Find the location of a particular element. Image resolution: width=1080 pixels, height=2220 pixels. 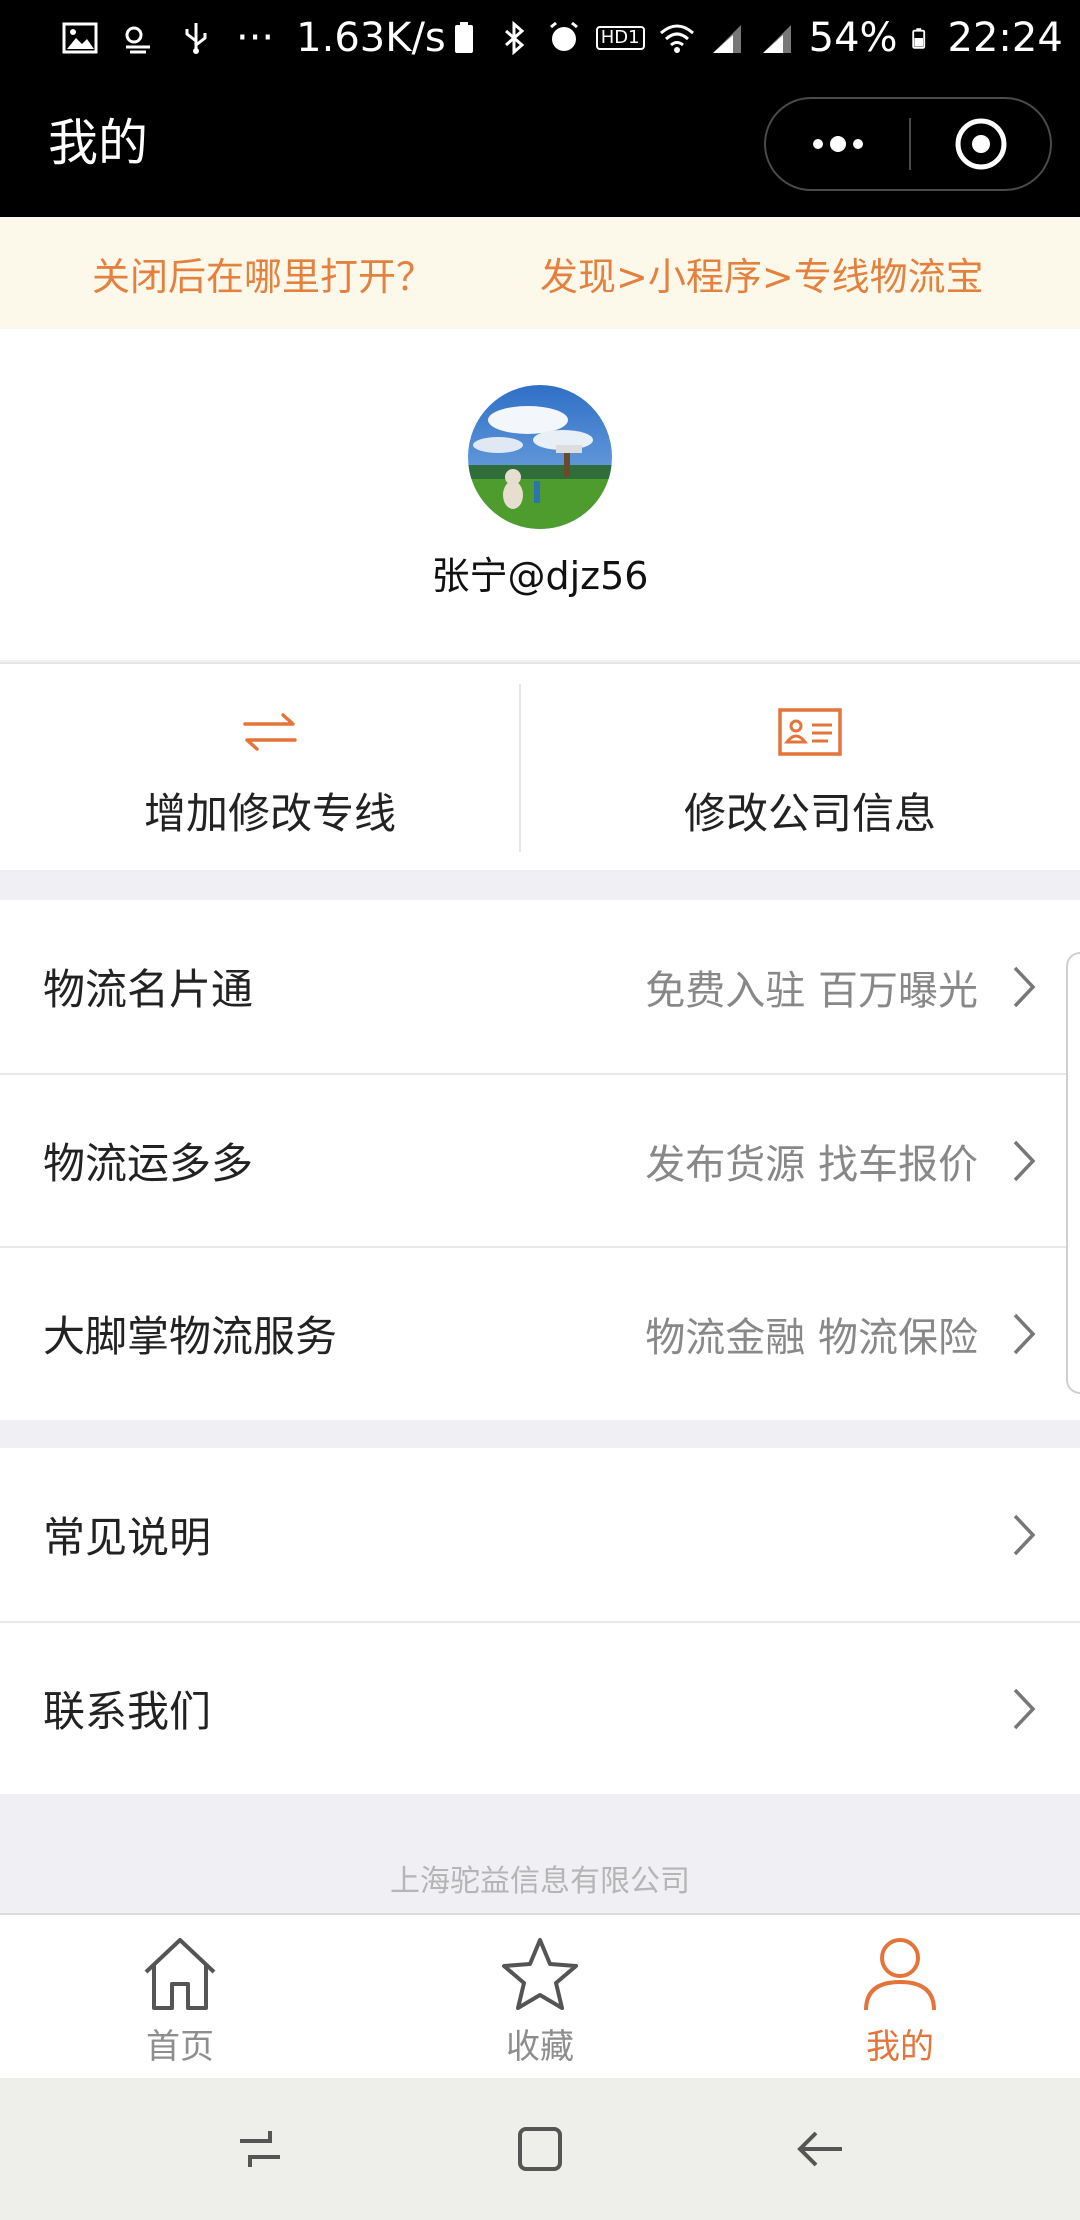

profile-section: 张宁@djz56 is located at coordinates (540, 494).